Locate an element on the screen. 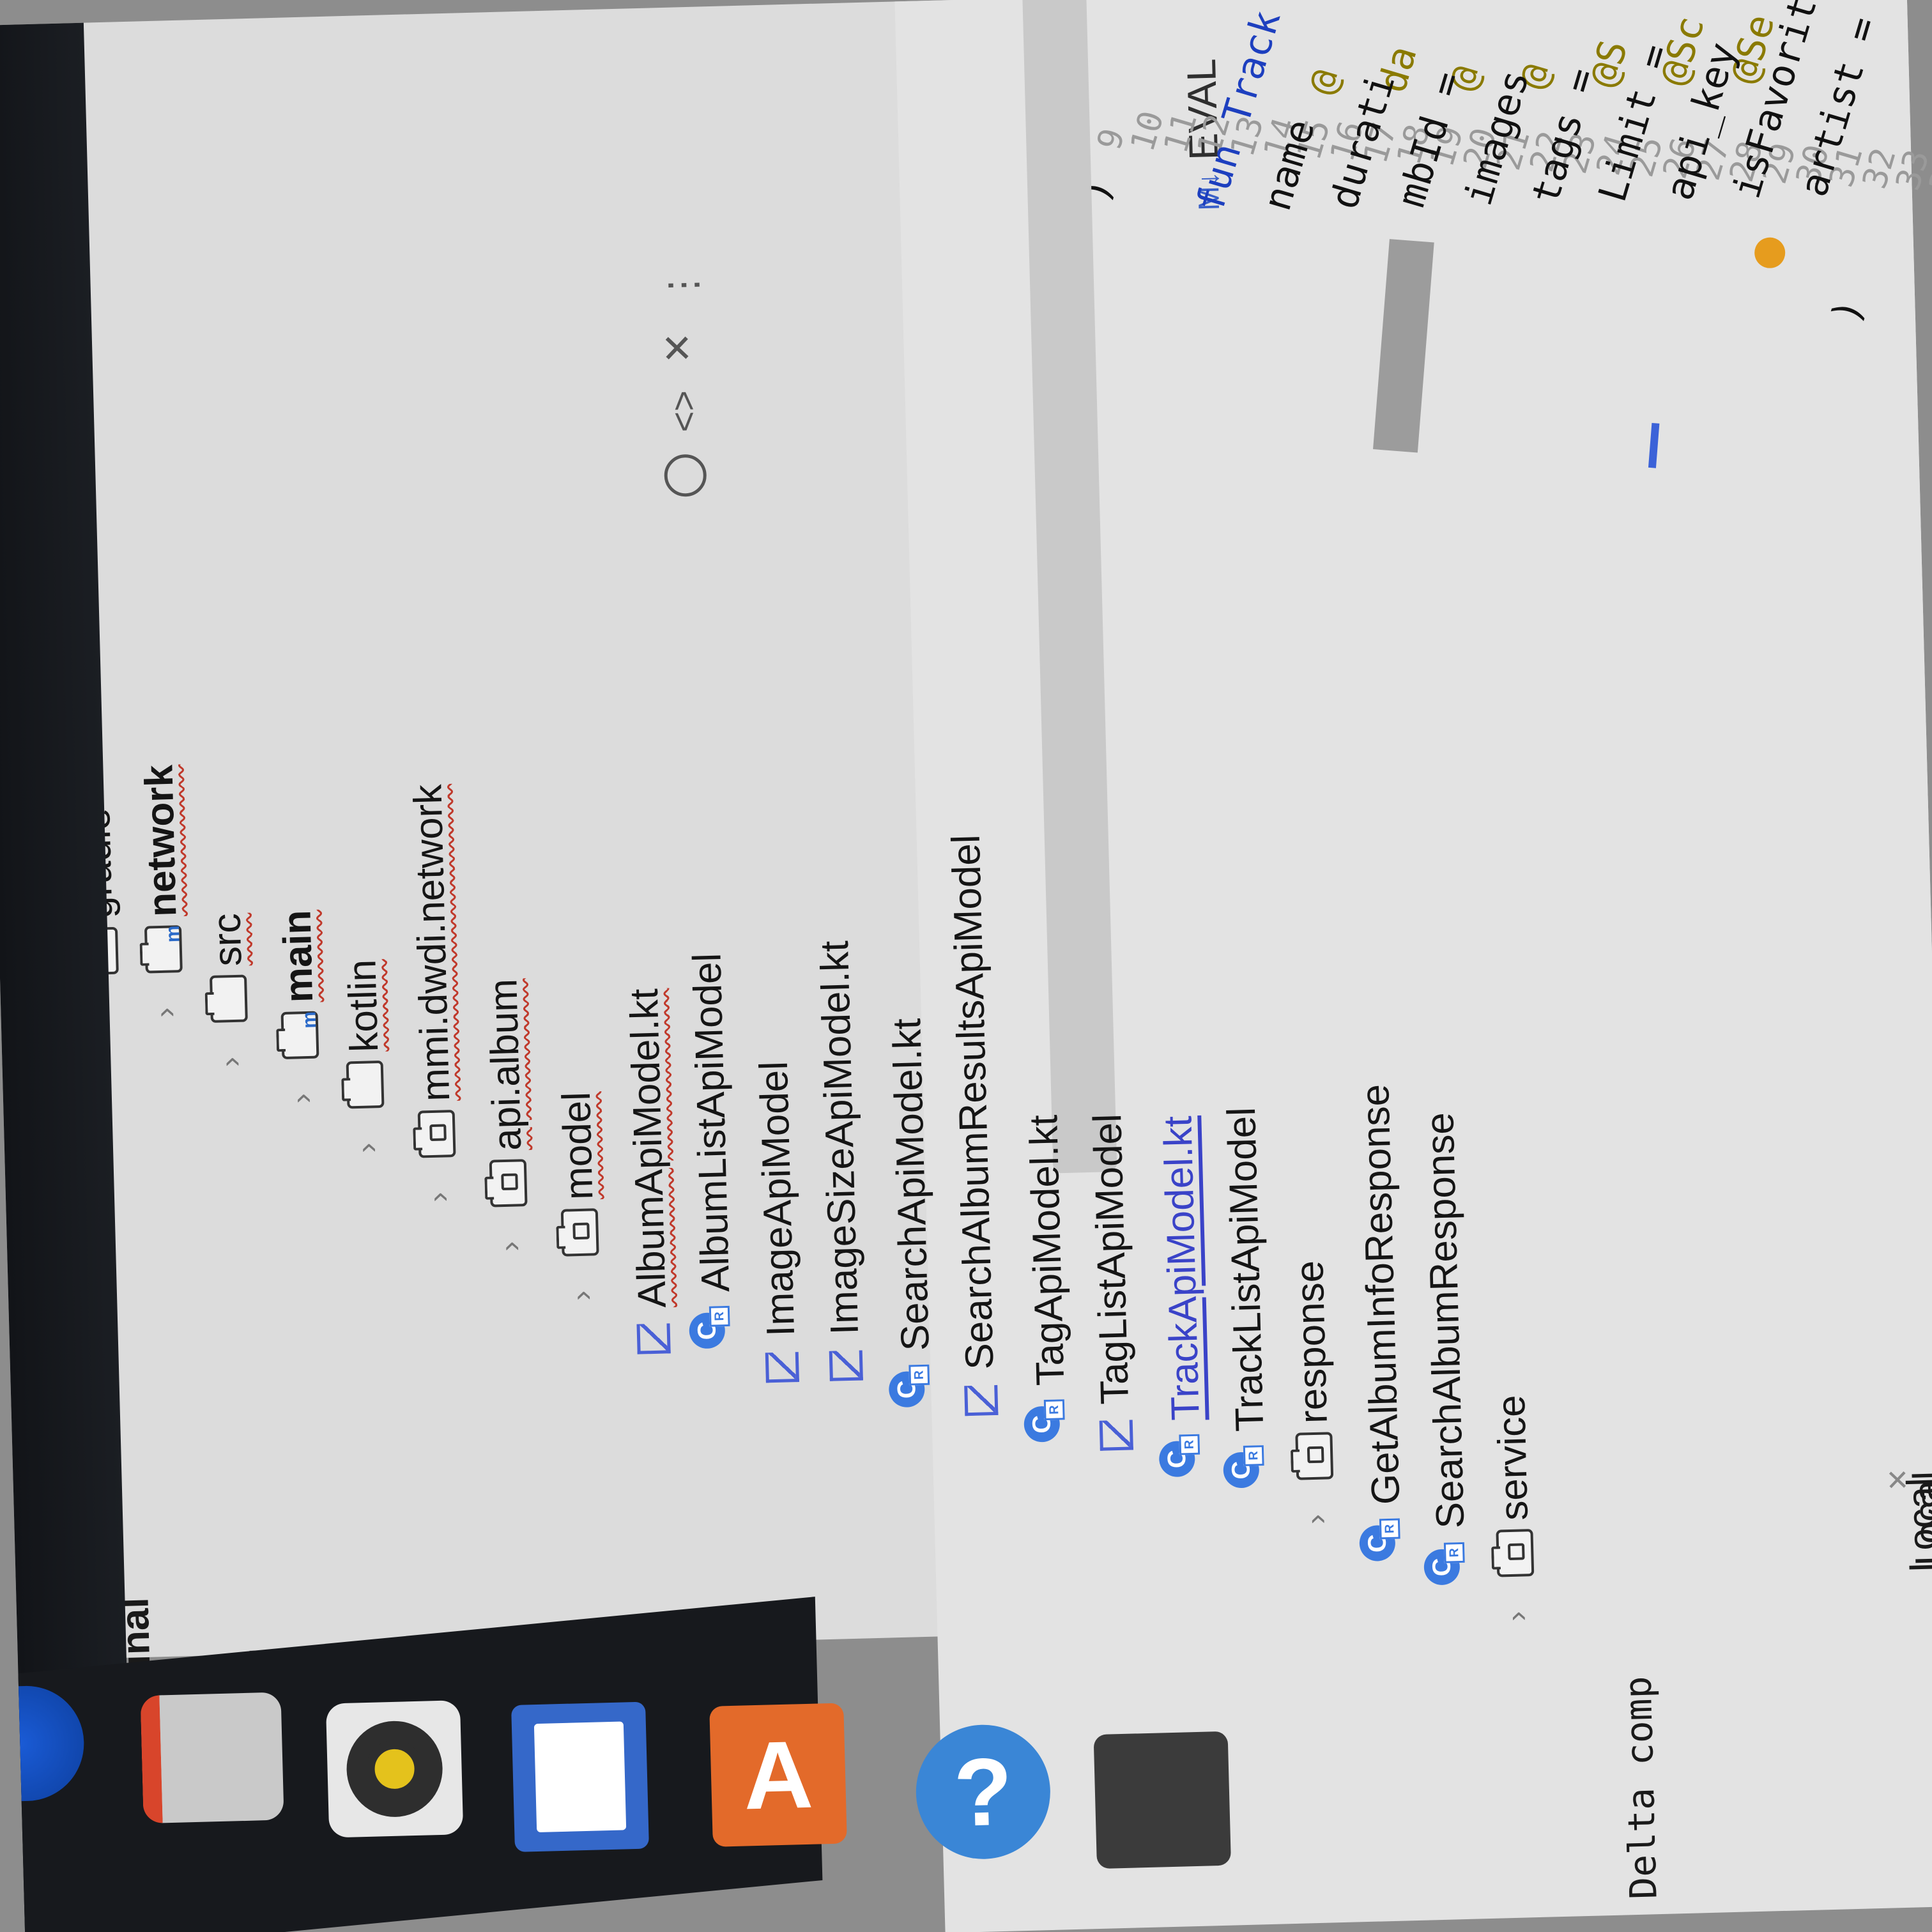  tree-item-label: kotlin is located at coordinates (363, 1006).